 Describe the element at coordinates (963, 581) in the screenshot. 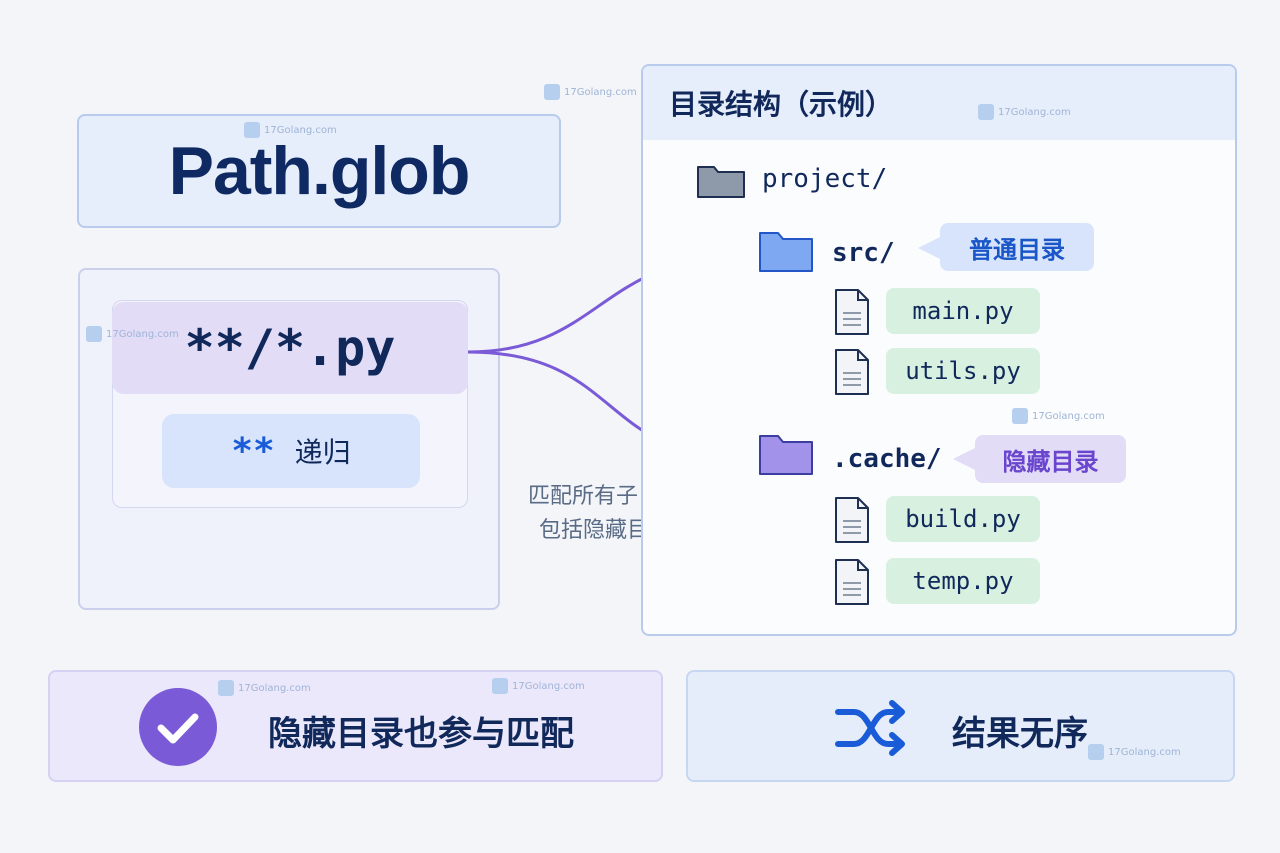

I see `file-temp-py: temp.py` at that location.